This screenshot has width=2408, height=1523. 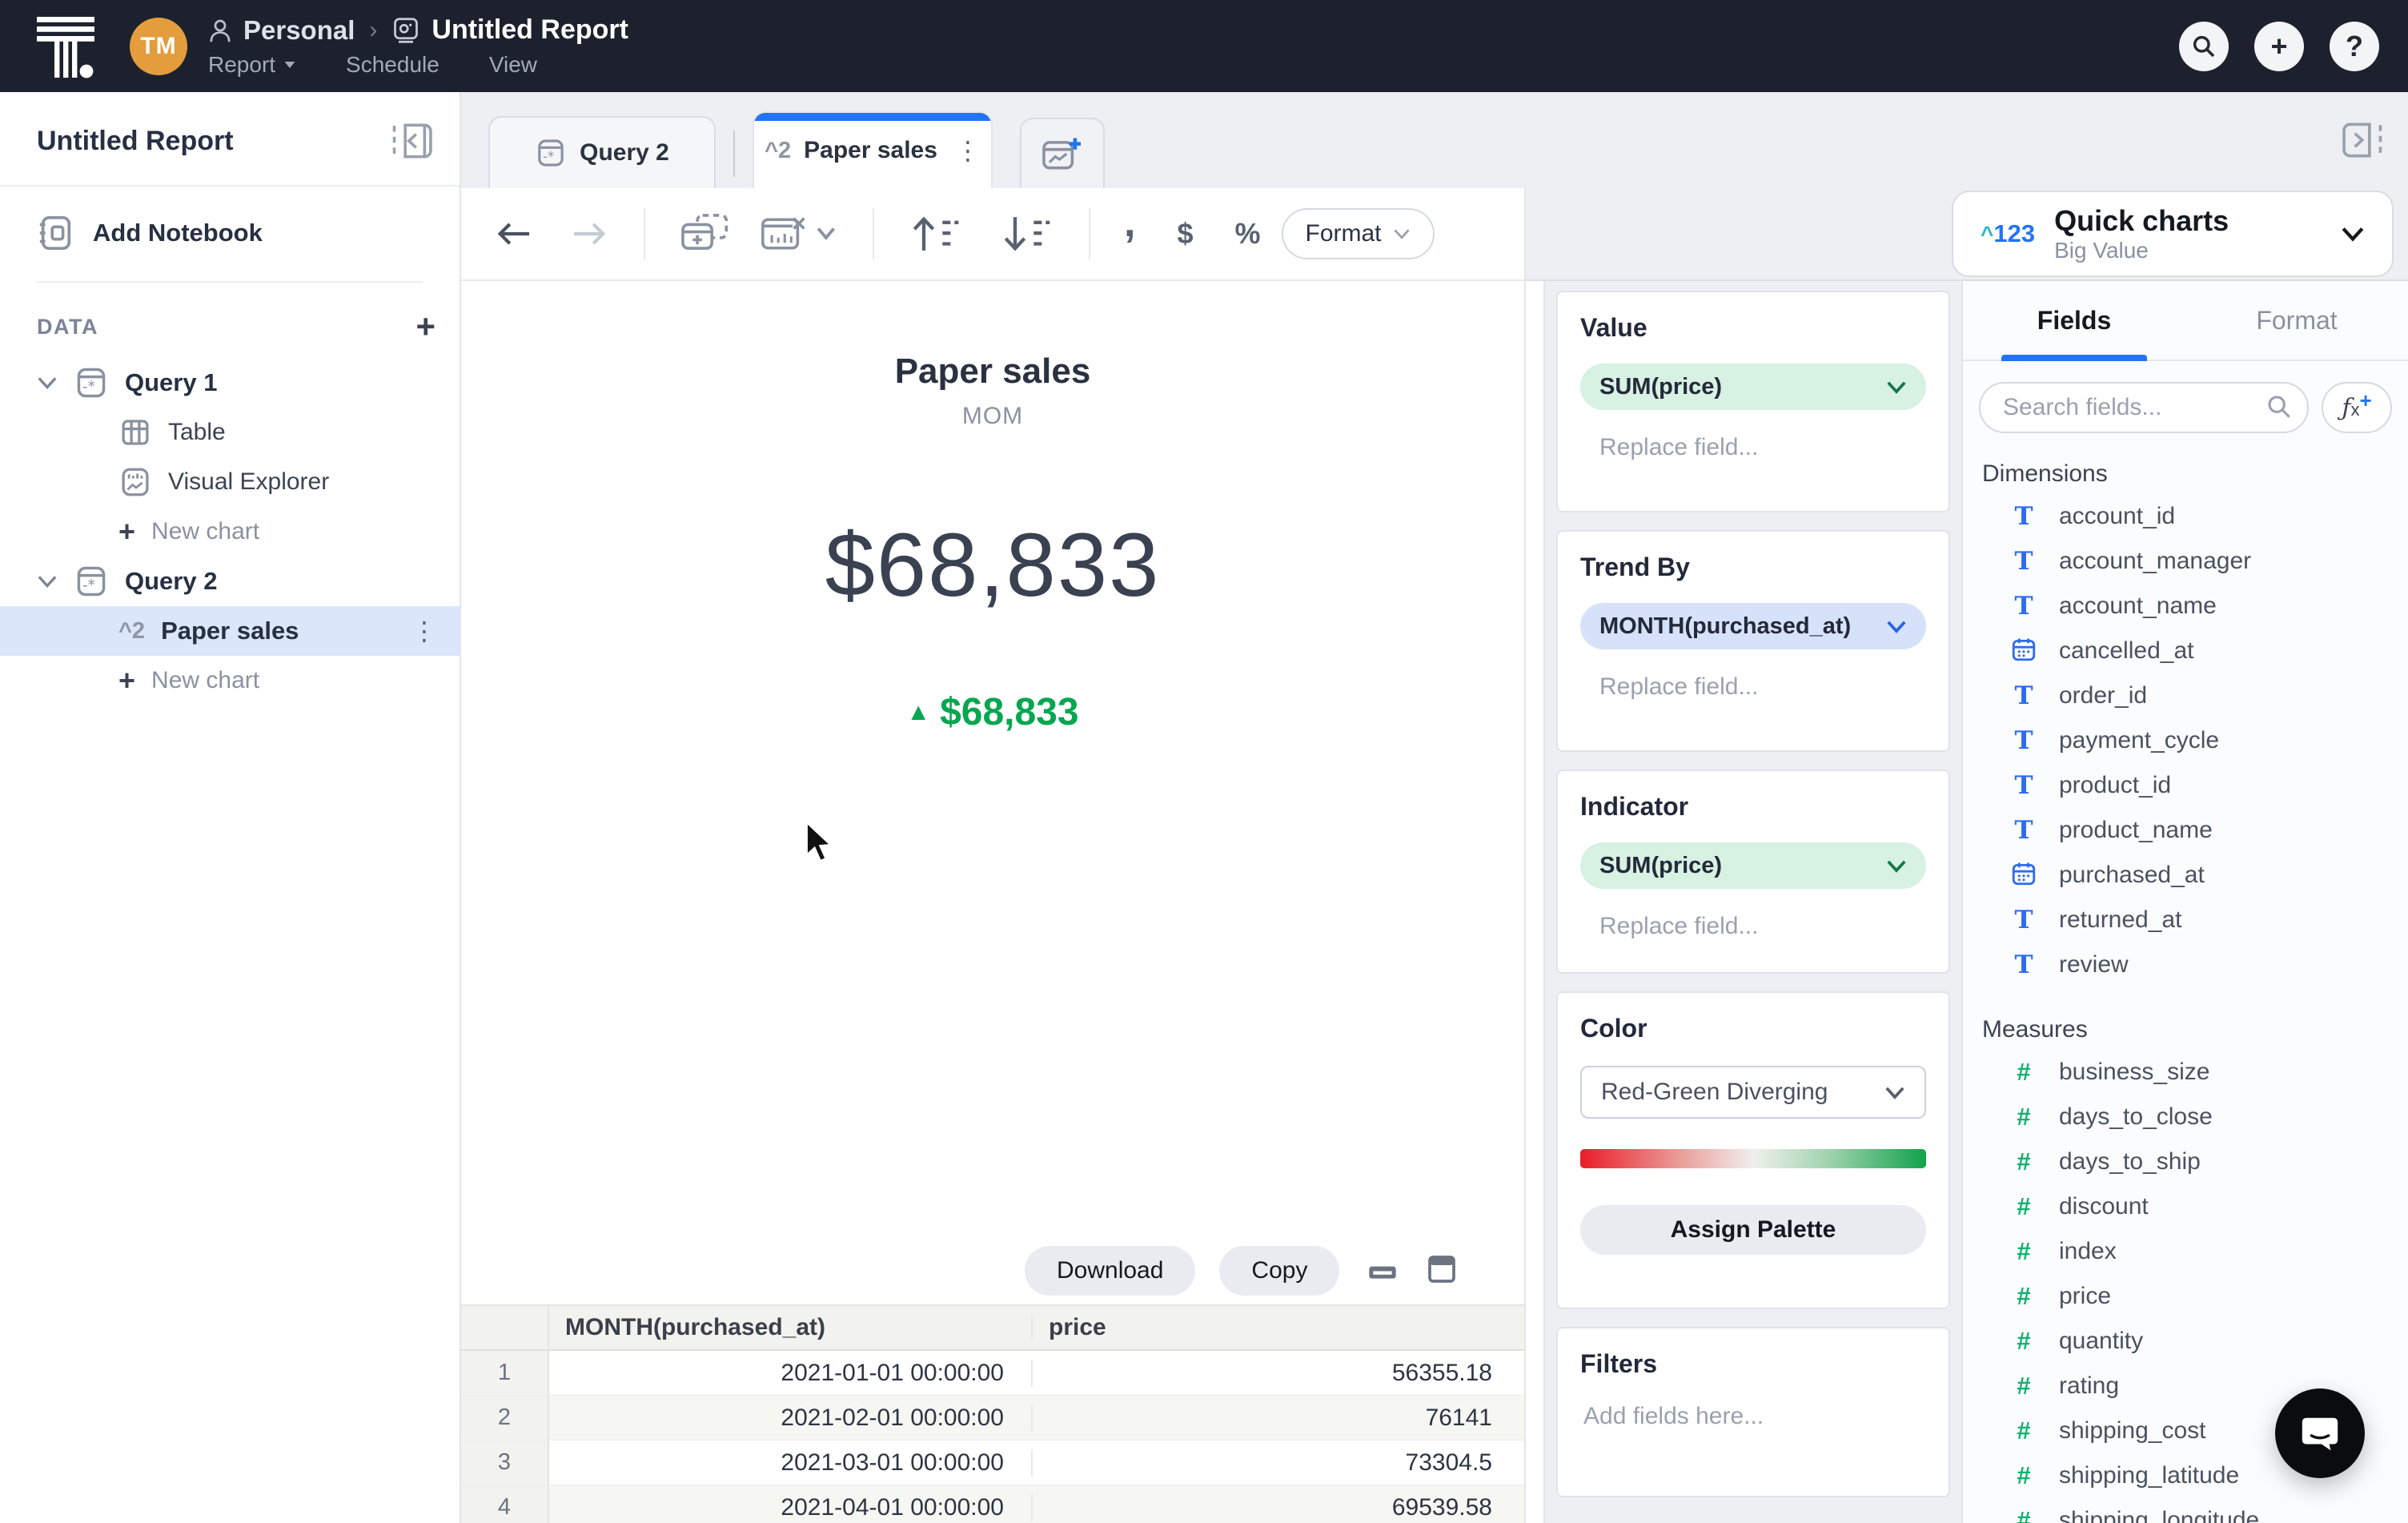 I want to click on field-quantity: # quantity, so click(x=2185, y=1341).